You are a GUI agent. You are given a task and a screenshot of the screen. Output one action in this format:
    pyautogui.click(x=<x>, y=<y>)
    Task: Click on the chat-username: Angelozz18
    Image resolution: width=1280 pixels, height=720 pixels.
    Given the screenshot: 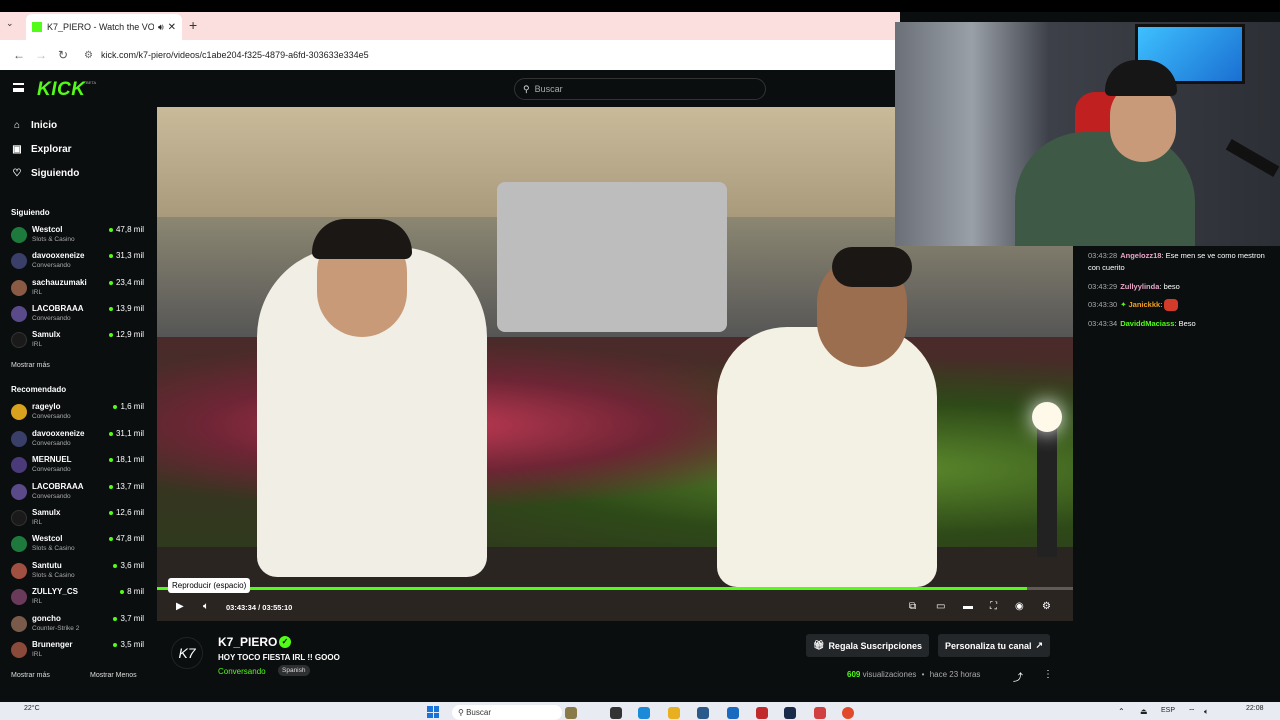 What is the action you would take?
    pyautogui.click(x=1140, y=255)
    